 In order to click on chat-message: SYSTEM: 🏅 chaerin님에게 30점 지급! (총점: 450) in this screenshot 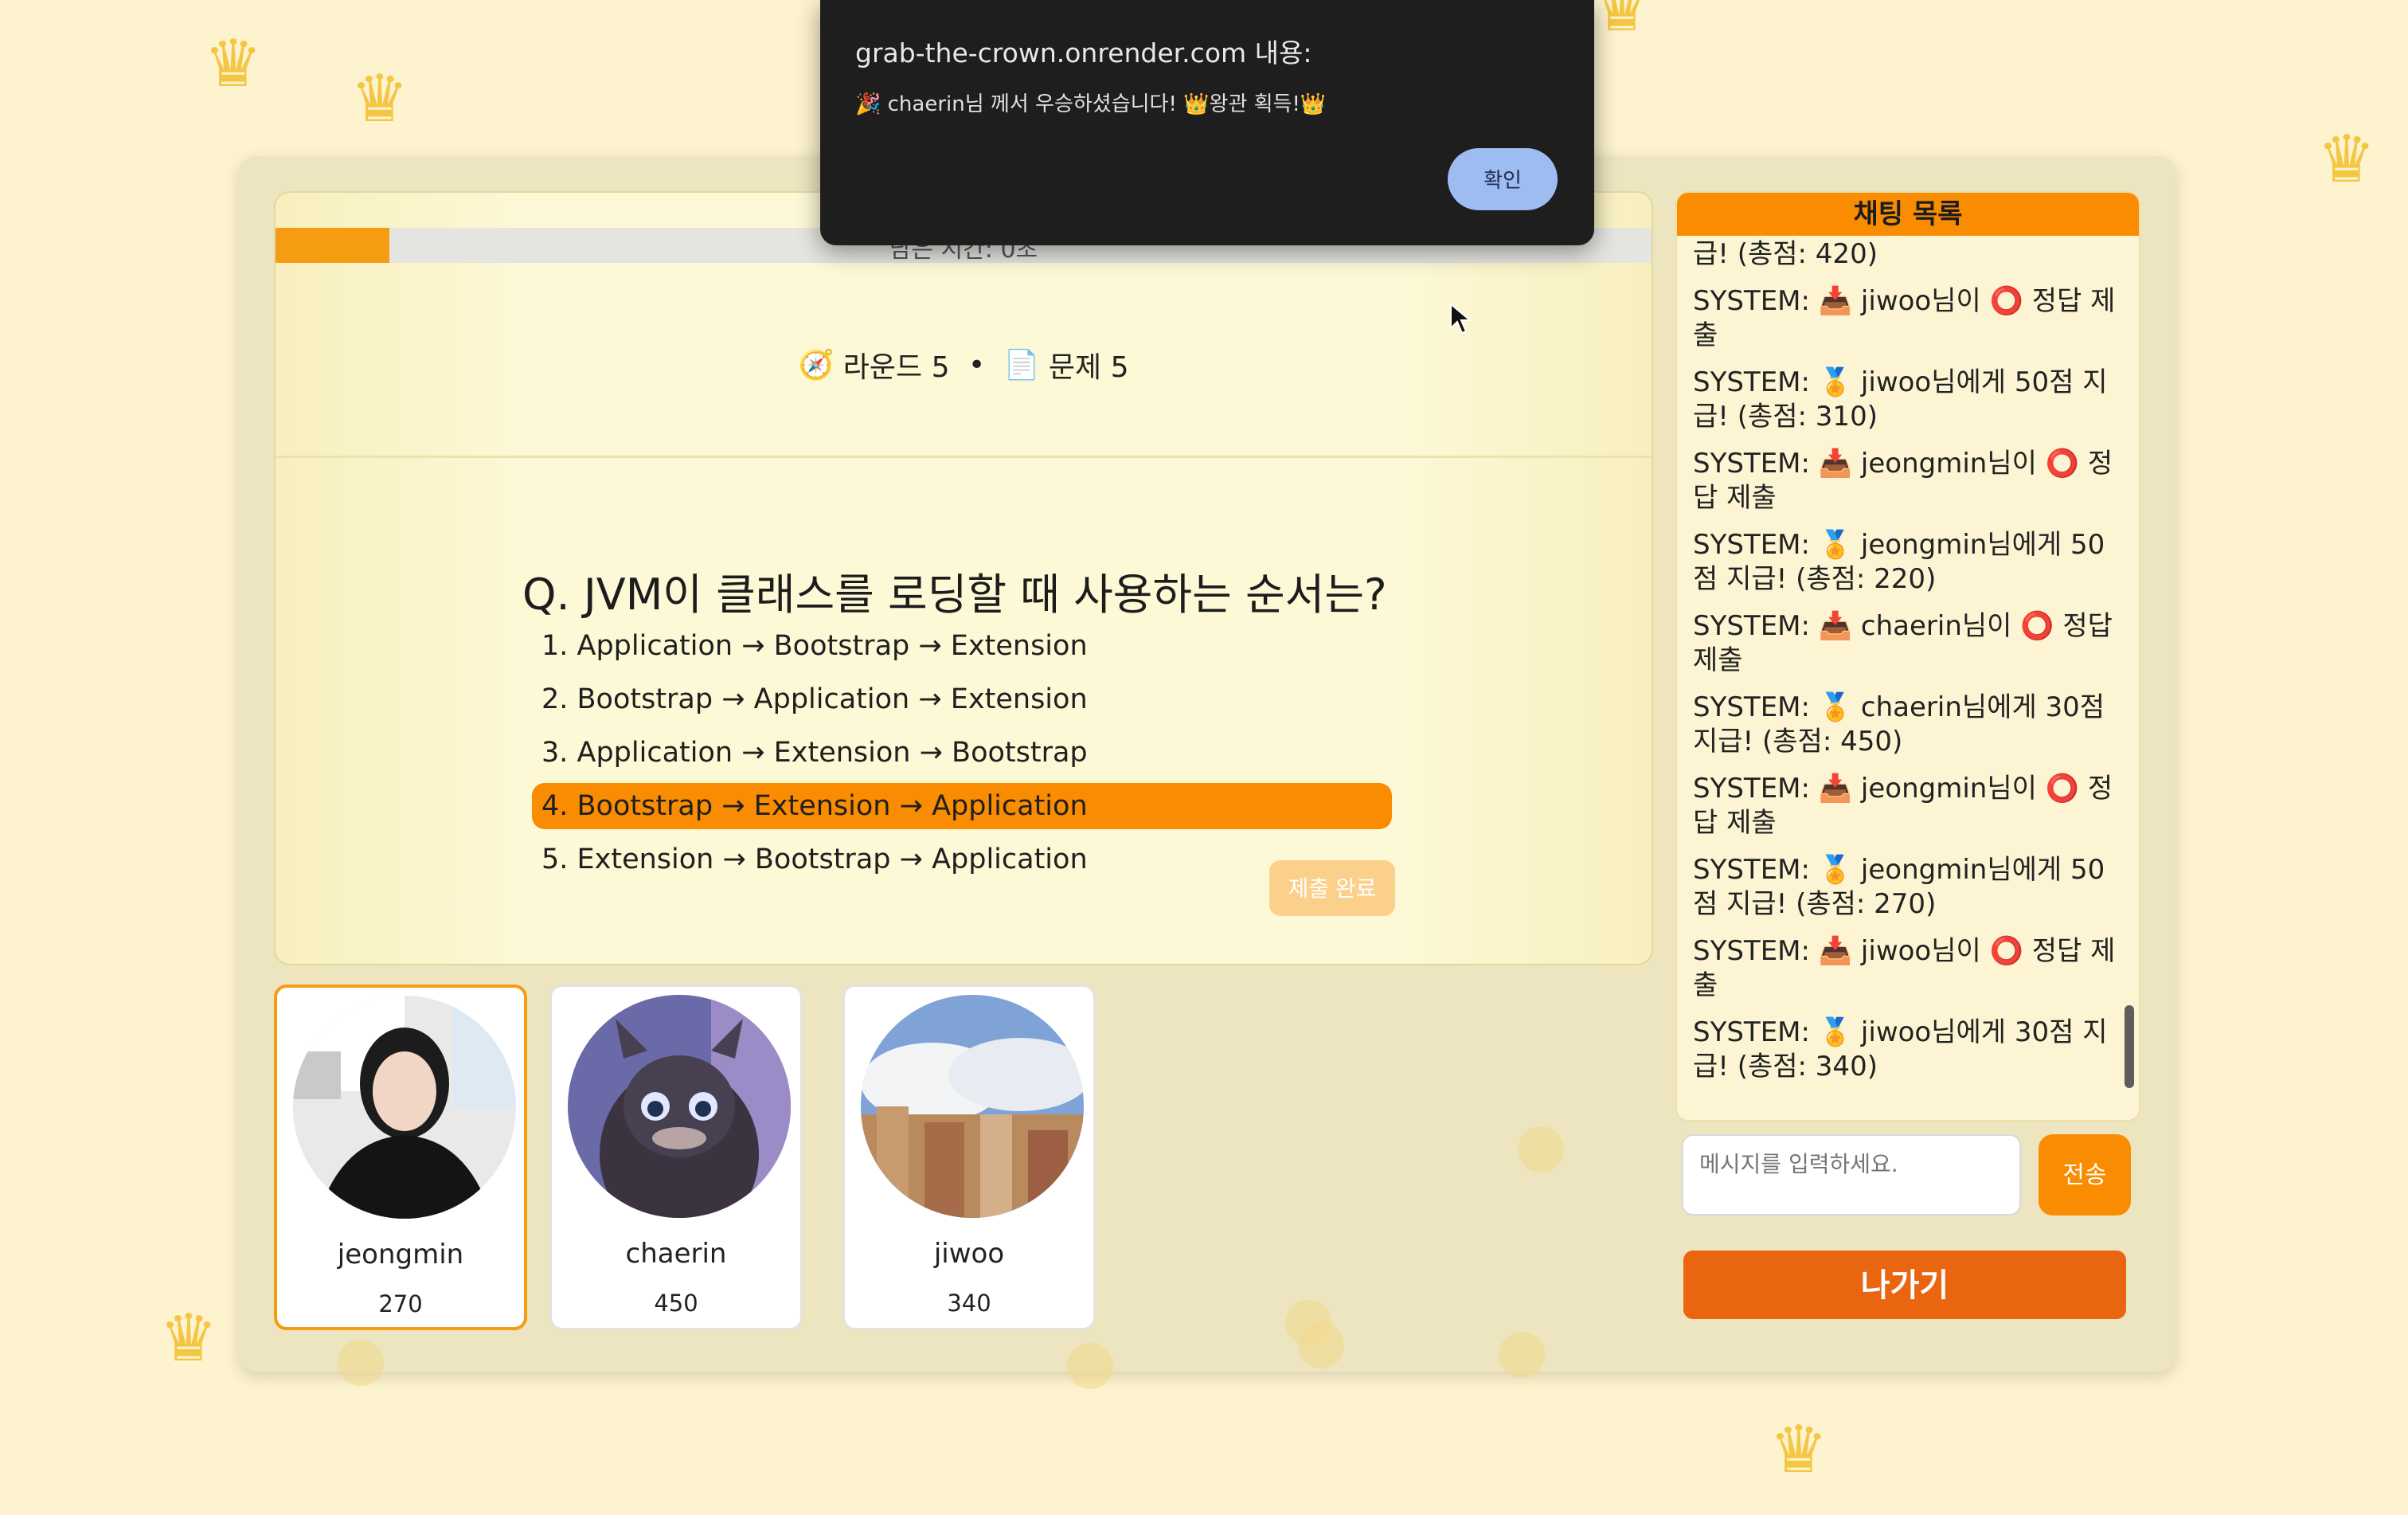, I will do `click(1899, 724)`.